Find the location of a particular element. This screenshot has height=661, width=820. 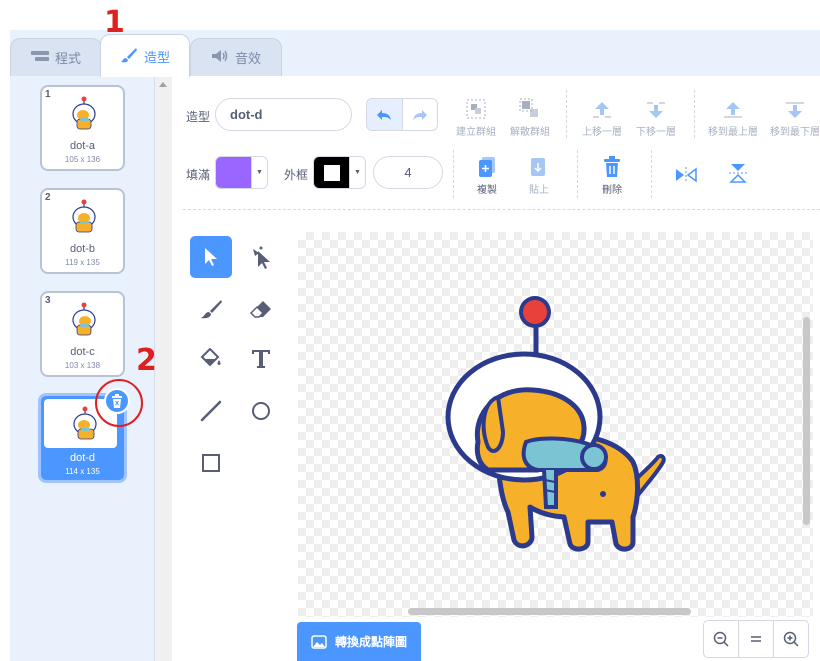

fill-tool is located at coordinates (211, 359).